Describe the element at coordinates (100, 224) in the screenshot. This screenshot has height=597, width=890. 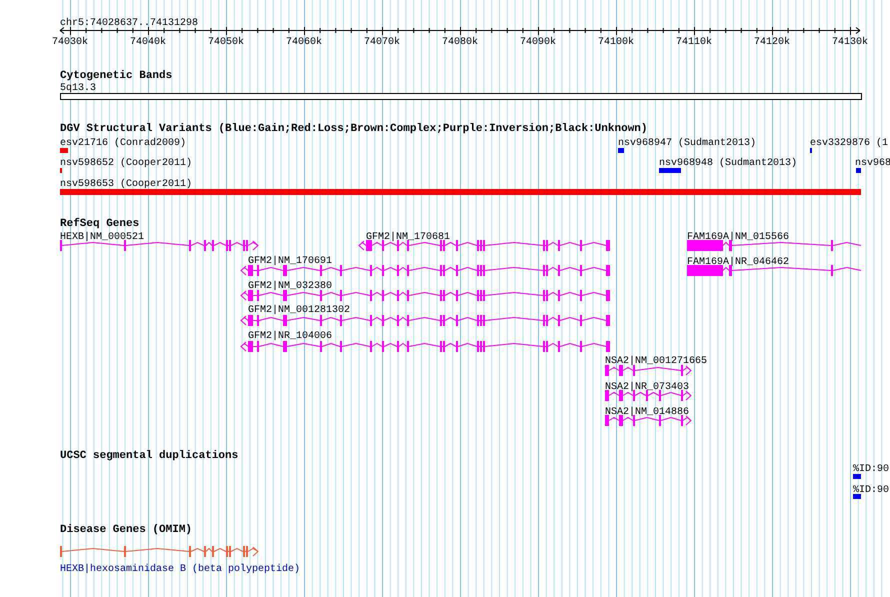
I see `track-title: RefSeq Genes` at that location.